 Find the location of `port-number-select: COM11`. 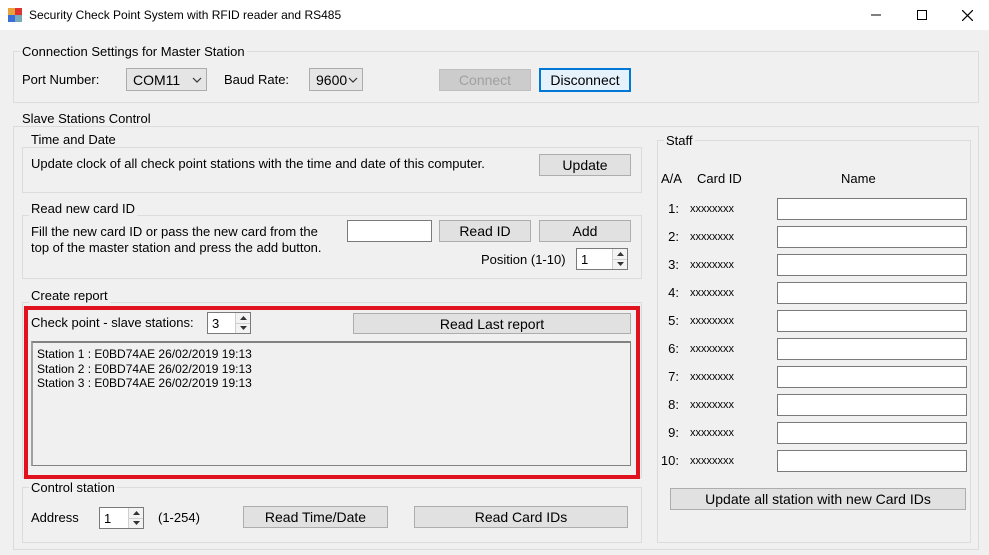

port-number-select: COM11 is located at coordinates (166, 79).